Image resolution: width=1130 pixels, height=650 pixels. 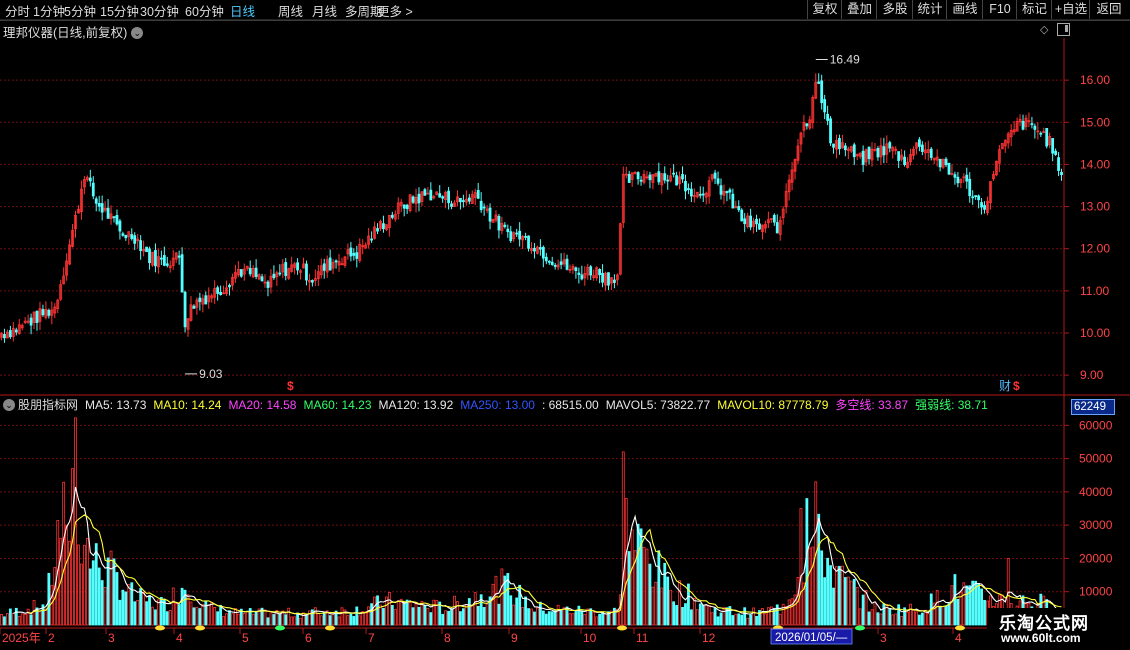 I want to click on volume-tick-label: 60000, so click(x=1096, y=425).